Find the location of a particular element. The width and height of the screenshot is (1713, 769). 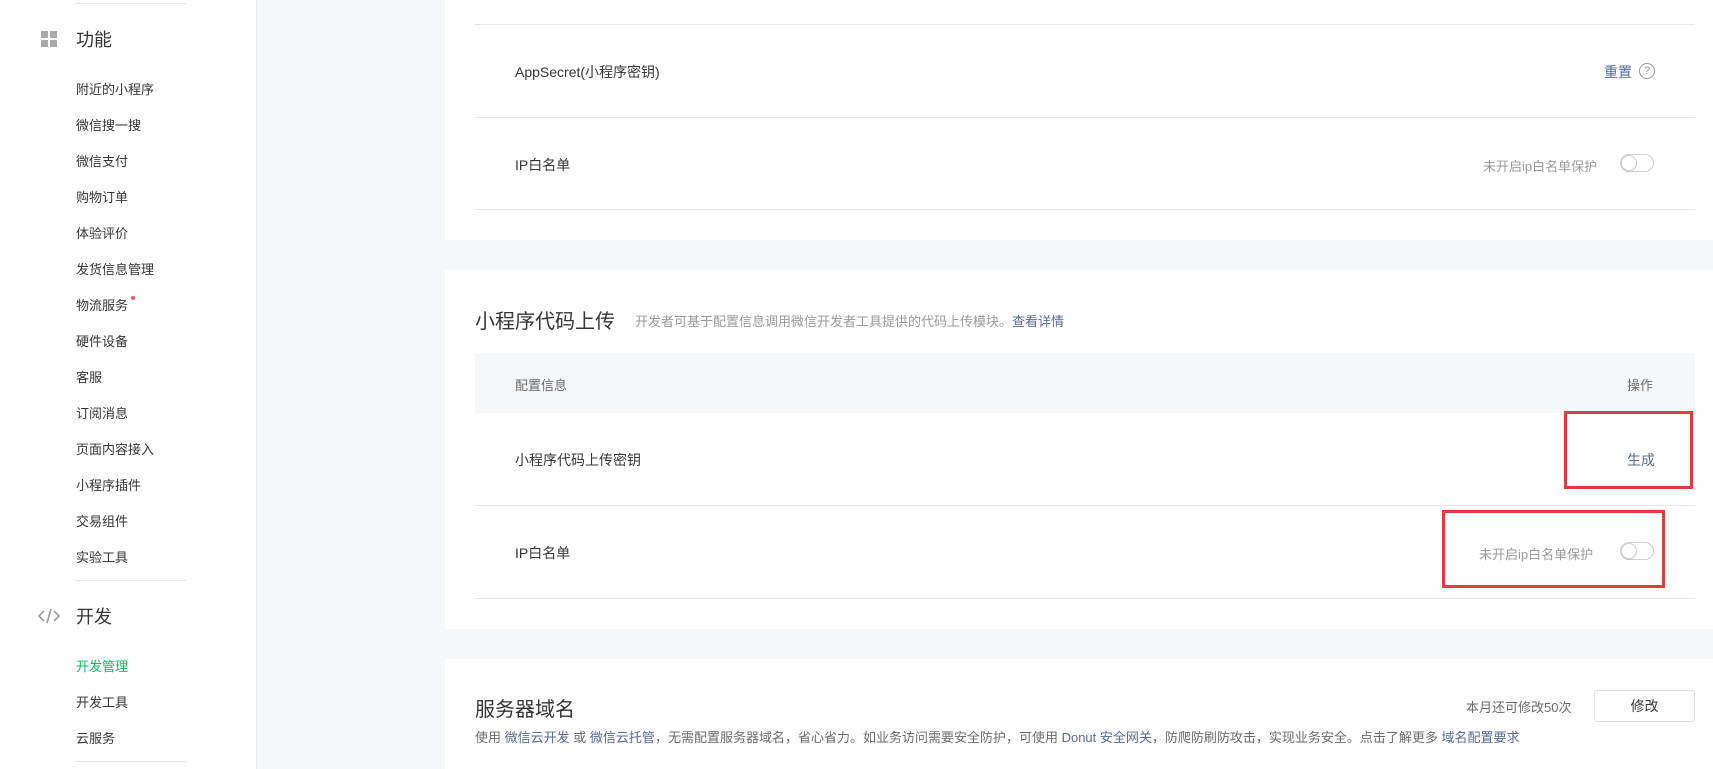

sidebar-item-nearby-miniprogram: 附近的小程序 is located at coordinates (115, 88).